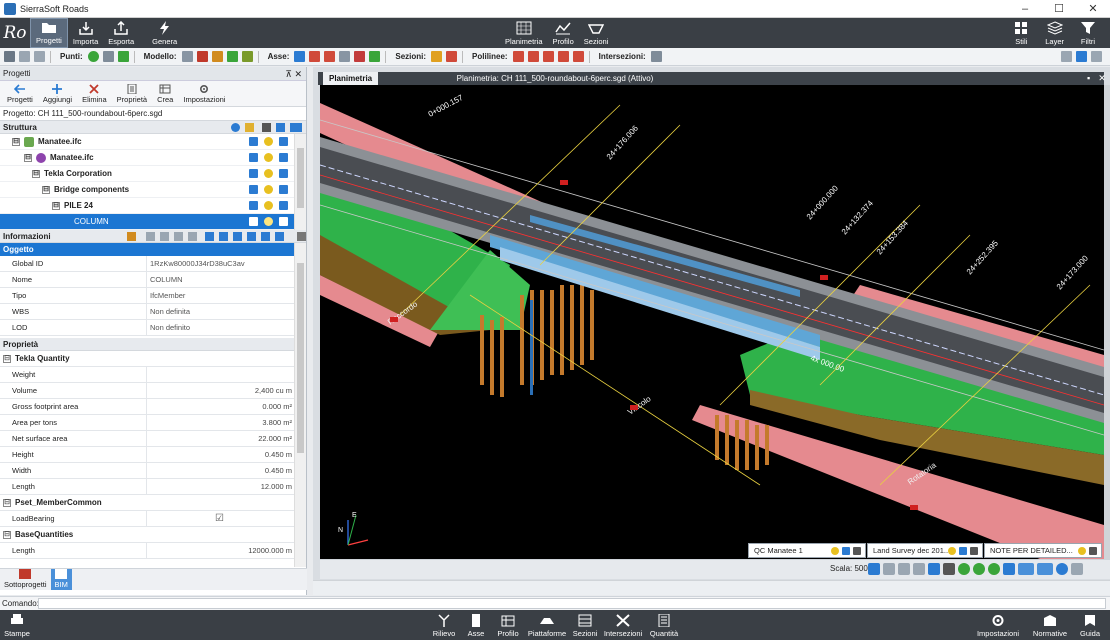 The width and height of the screenshot is (1110, 640). Describe the element at coordinates (1062, 569) in the screenshot. I see `globe-icon` at that location.